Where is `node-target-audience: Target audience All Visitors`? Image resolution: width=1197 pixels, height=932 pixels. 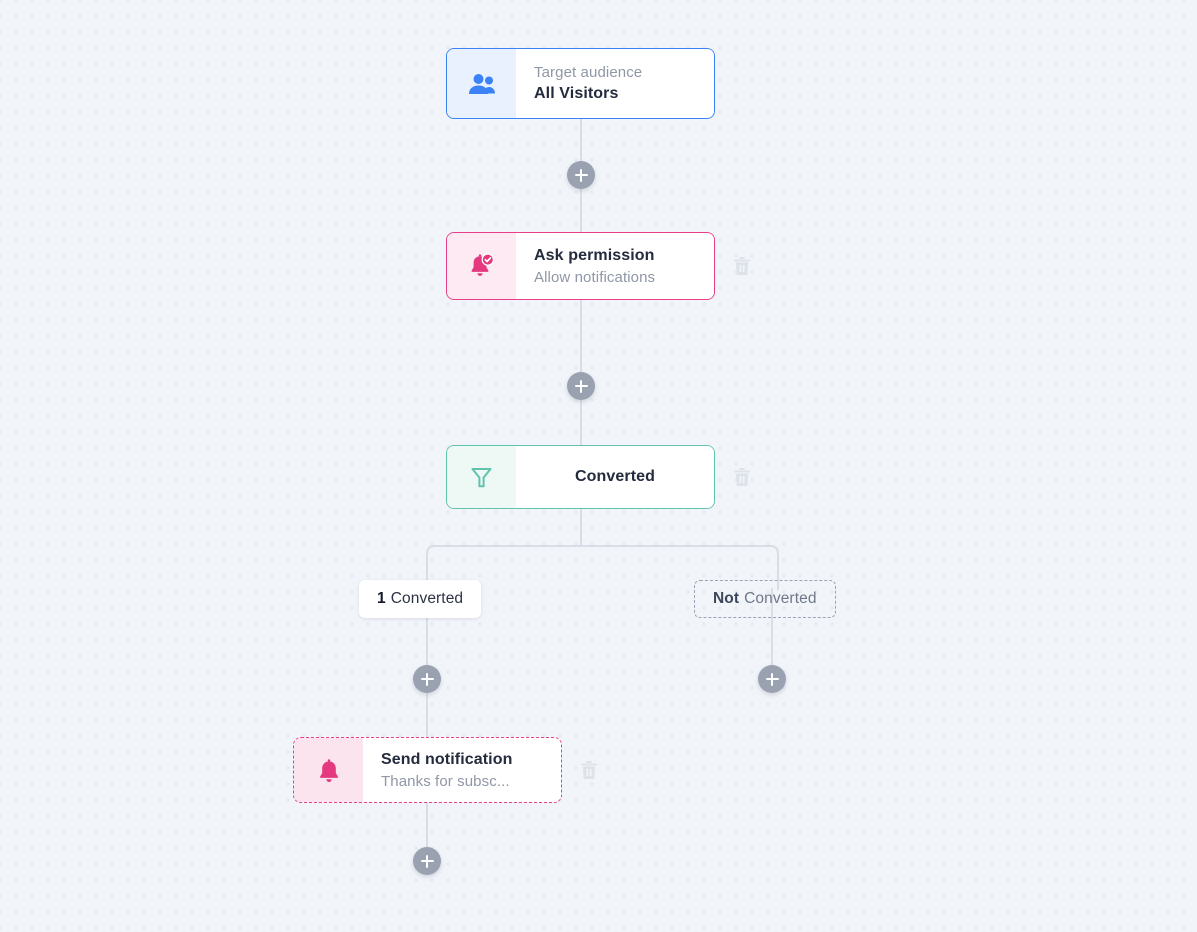
node-target-audience: Target audience All Visitors is located at coordinates (580, 83).